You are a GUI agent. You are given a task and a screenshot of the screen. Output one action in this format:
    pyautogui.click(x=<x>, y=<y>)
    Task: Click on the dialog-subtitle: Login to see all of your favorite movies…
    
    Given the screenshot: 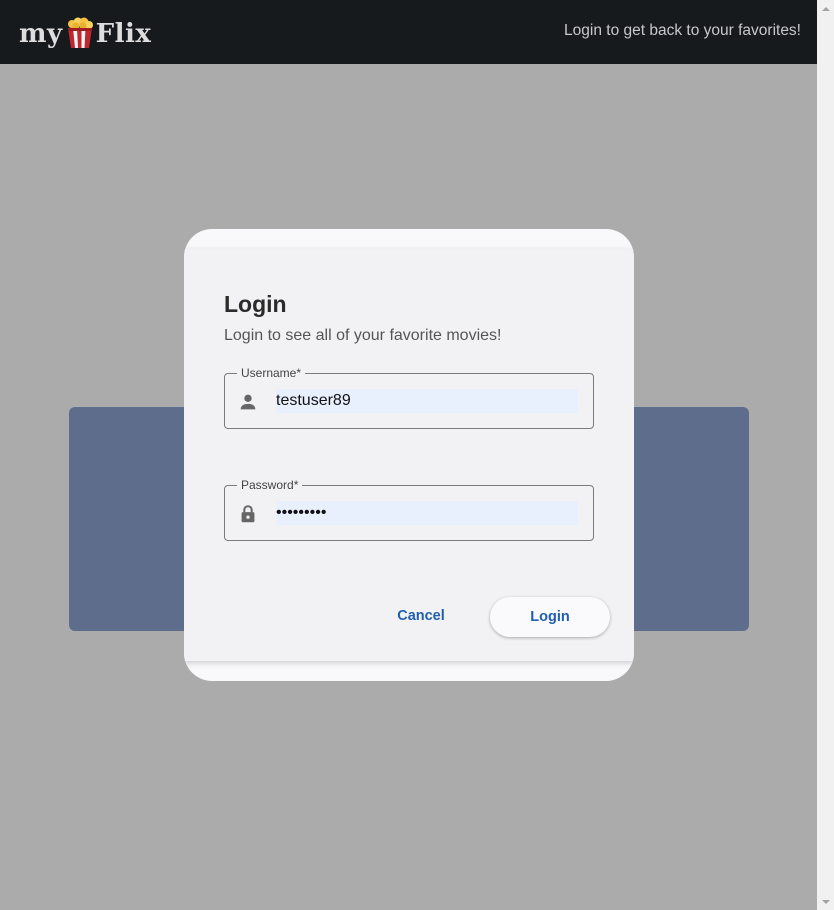 What is the action you would take?
    pyautogui.click(x=363, y=335)
    